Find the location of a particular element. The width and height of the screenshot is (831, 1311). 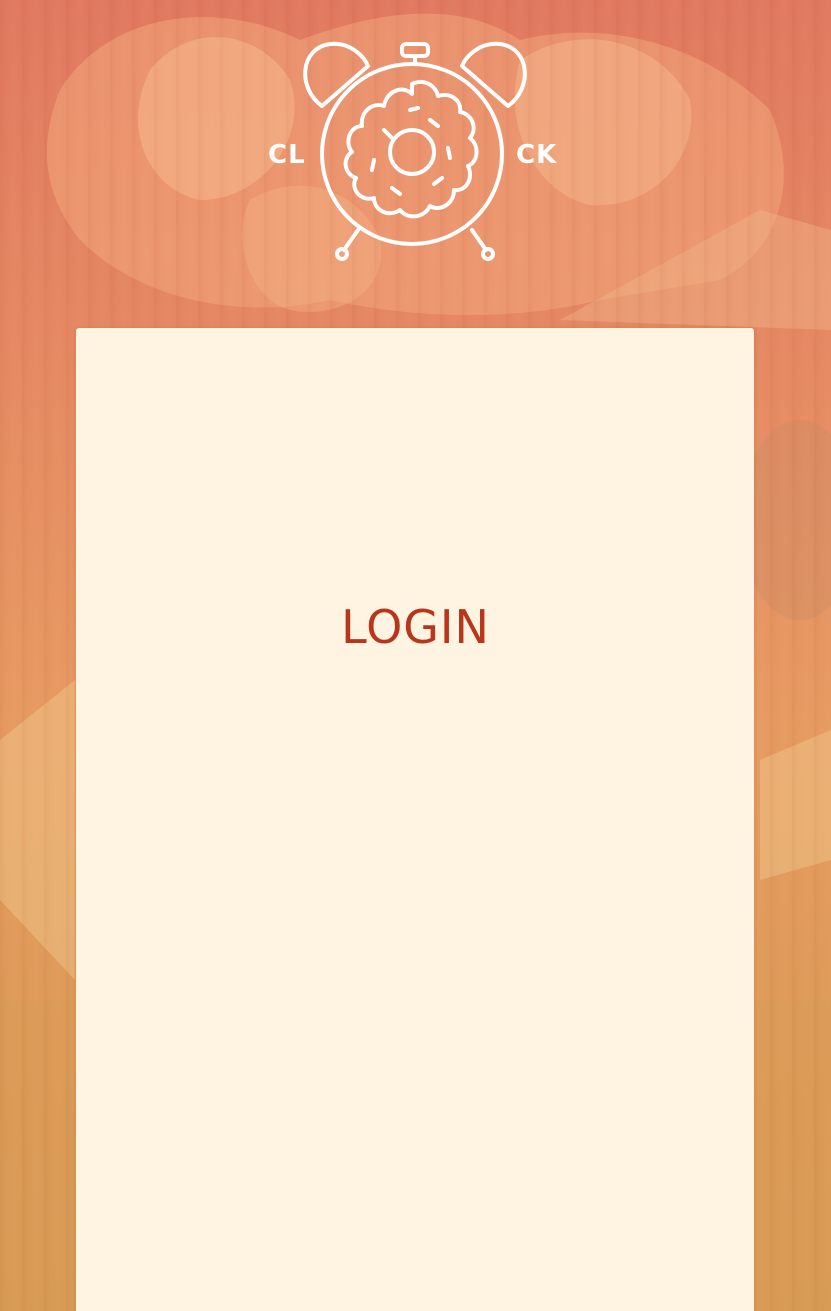

logo-text-left: CL is located at coordinates (287, 155).